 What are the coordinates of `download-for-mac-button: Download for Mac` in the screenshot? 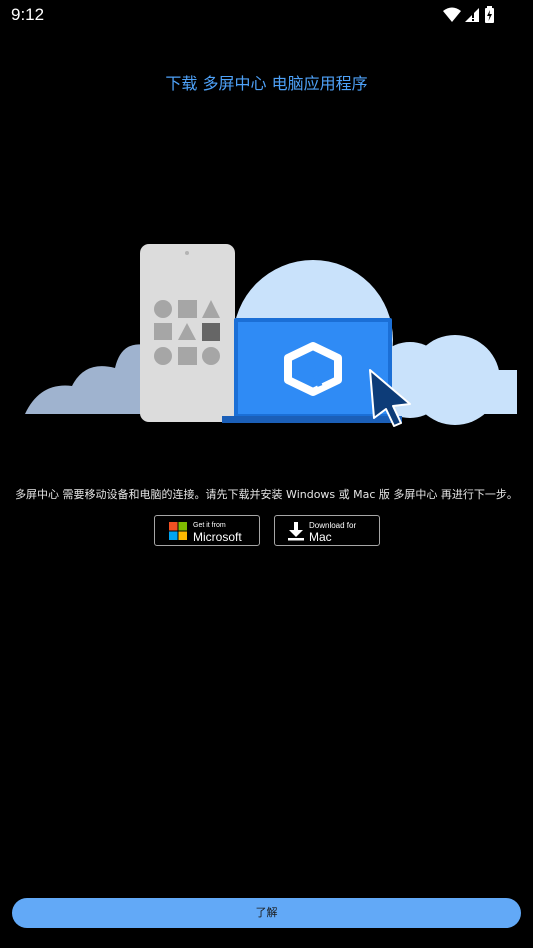 It's located at (327, 530).